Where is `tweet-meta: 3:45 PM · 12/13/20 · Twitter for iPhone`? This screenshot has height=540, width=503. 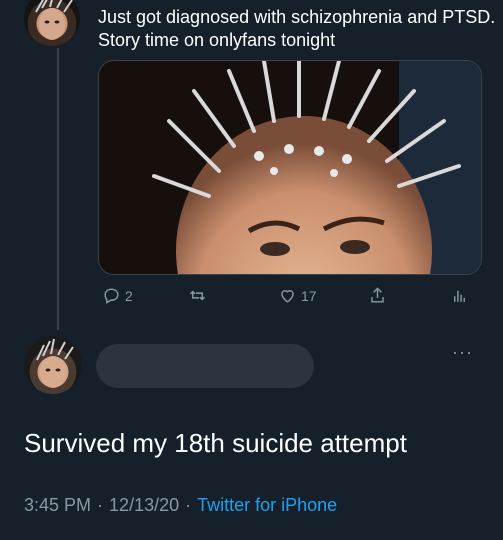 tweet-meta: 3:45 PM · 12/13/20 · Twitter for iPhone is located at coordinates (180, 505).